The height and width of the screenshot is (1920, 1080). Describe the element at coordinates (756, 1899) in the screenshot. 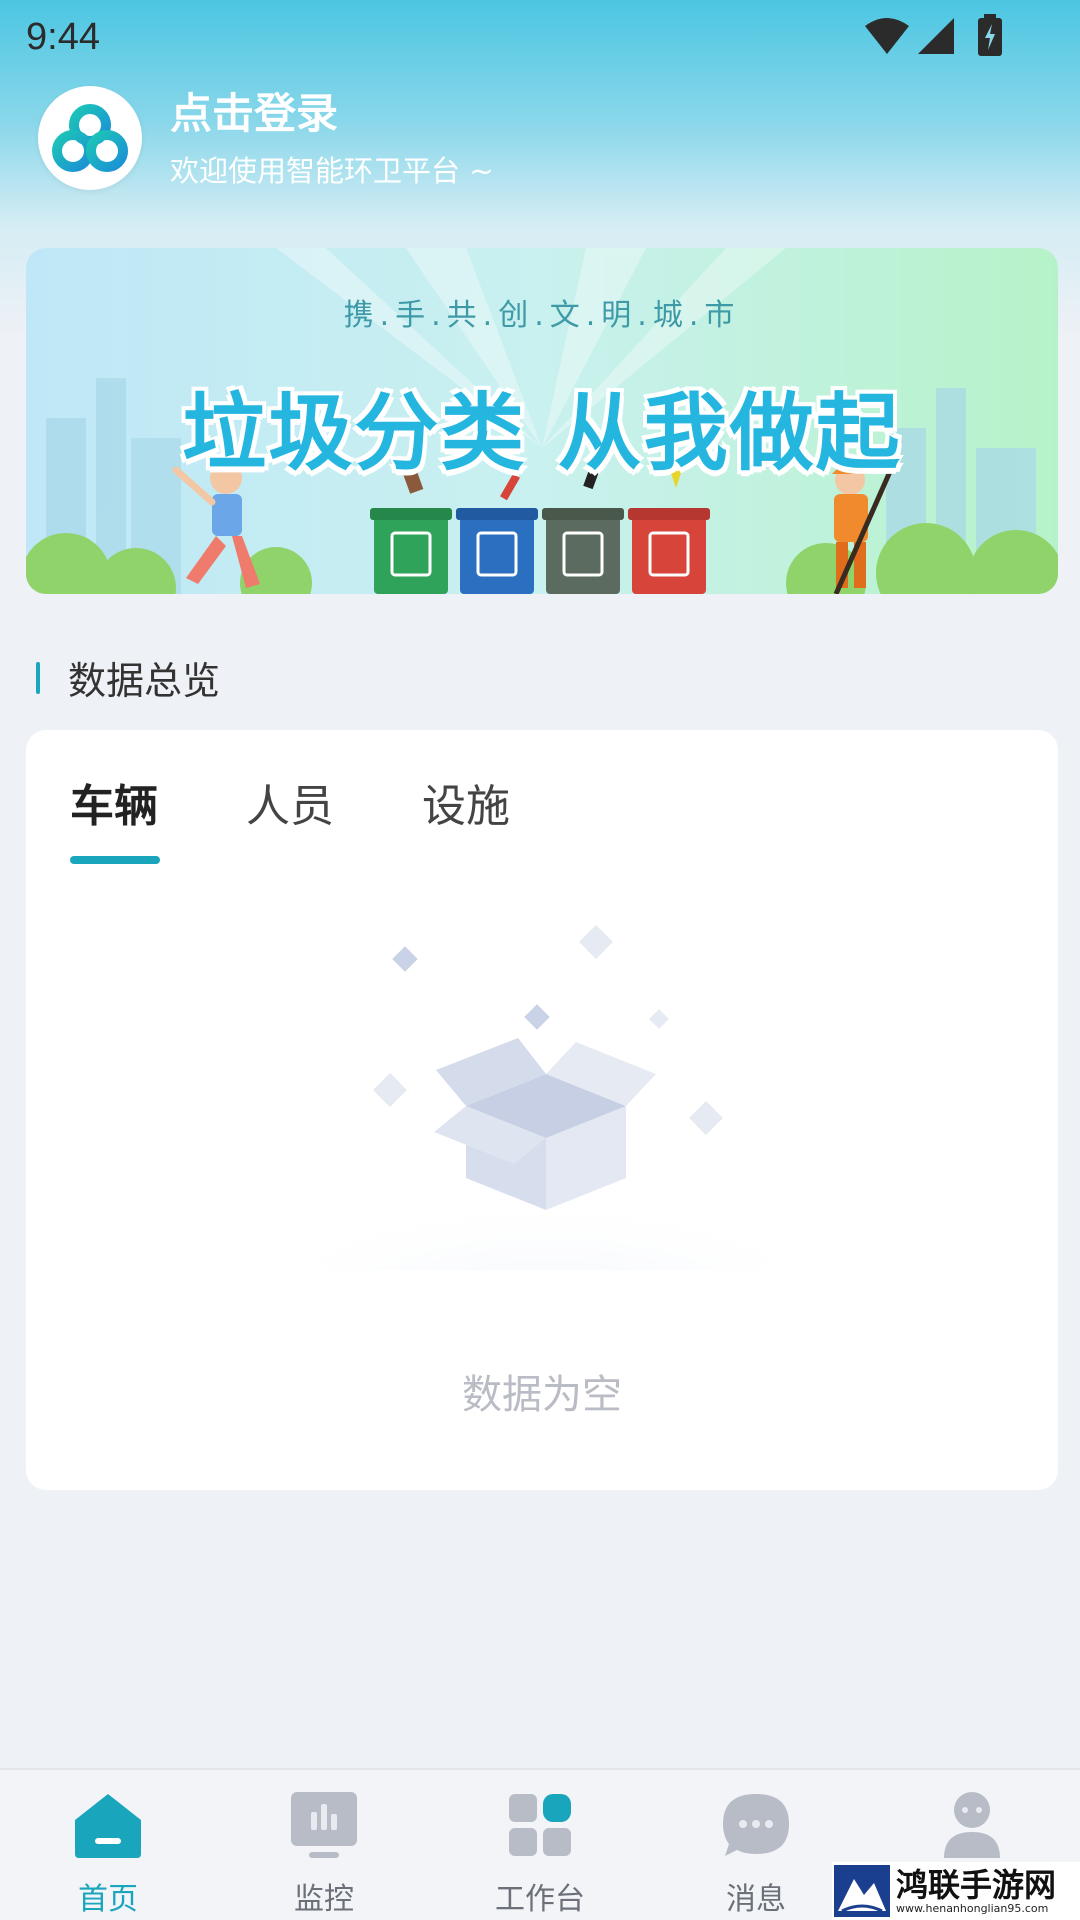

I see `tabbar-label-messages: 消息` at that location.